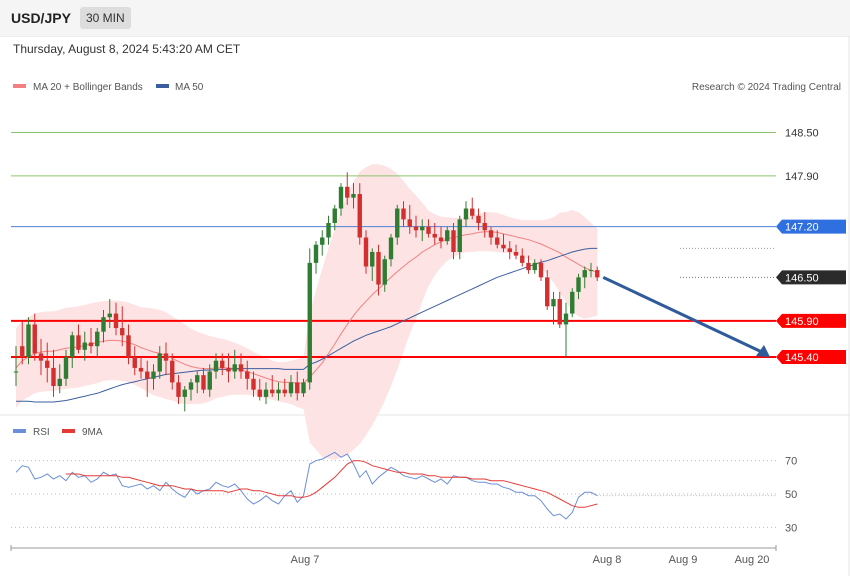 The width and height of the screenshot is (850, 576). What do you see at coordinates (802, 358) in the screenshot?
I see `price-level-label: 145.40` at bounding box center [802, 358].